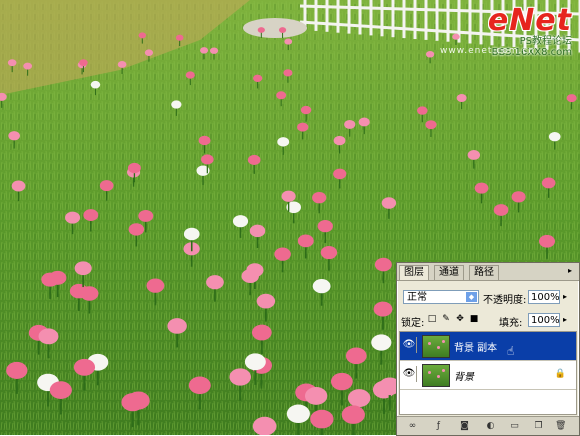  What do you see at coordinates (438, 426) in the screenshot?
I see `layer-style-icon: ƒ` at bounding box center [438, 426].